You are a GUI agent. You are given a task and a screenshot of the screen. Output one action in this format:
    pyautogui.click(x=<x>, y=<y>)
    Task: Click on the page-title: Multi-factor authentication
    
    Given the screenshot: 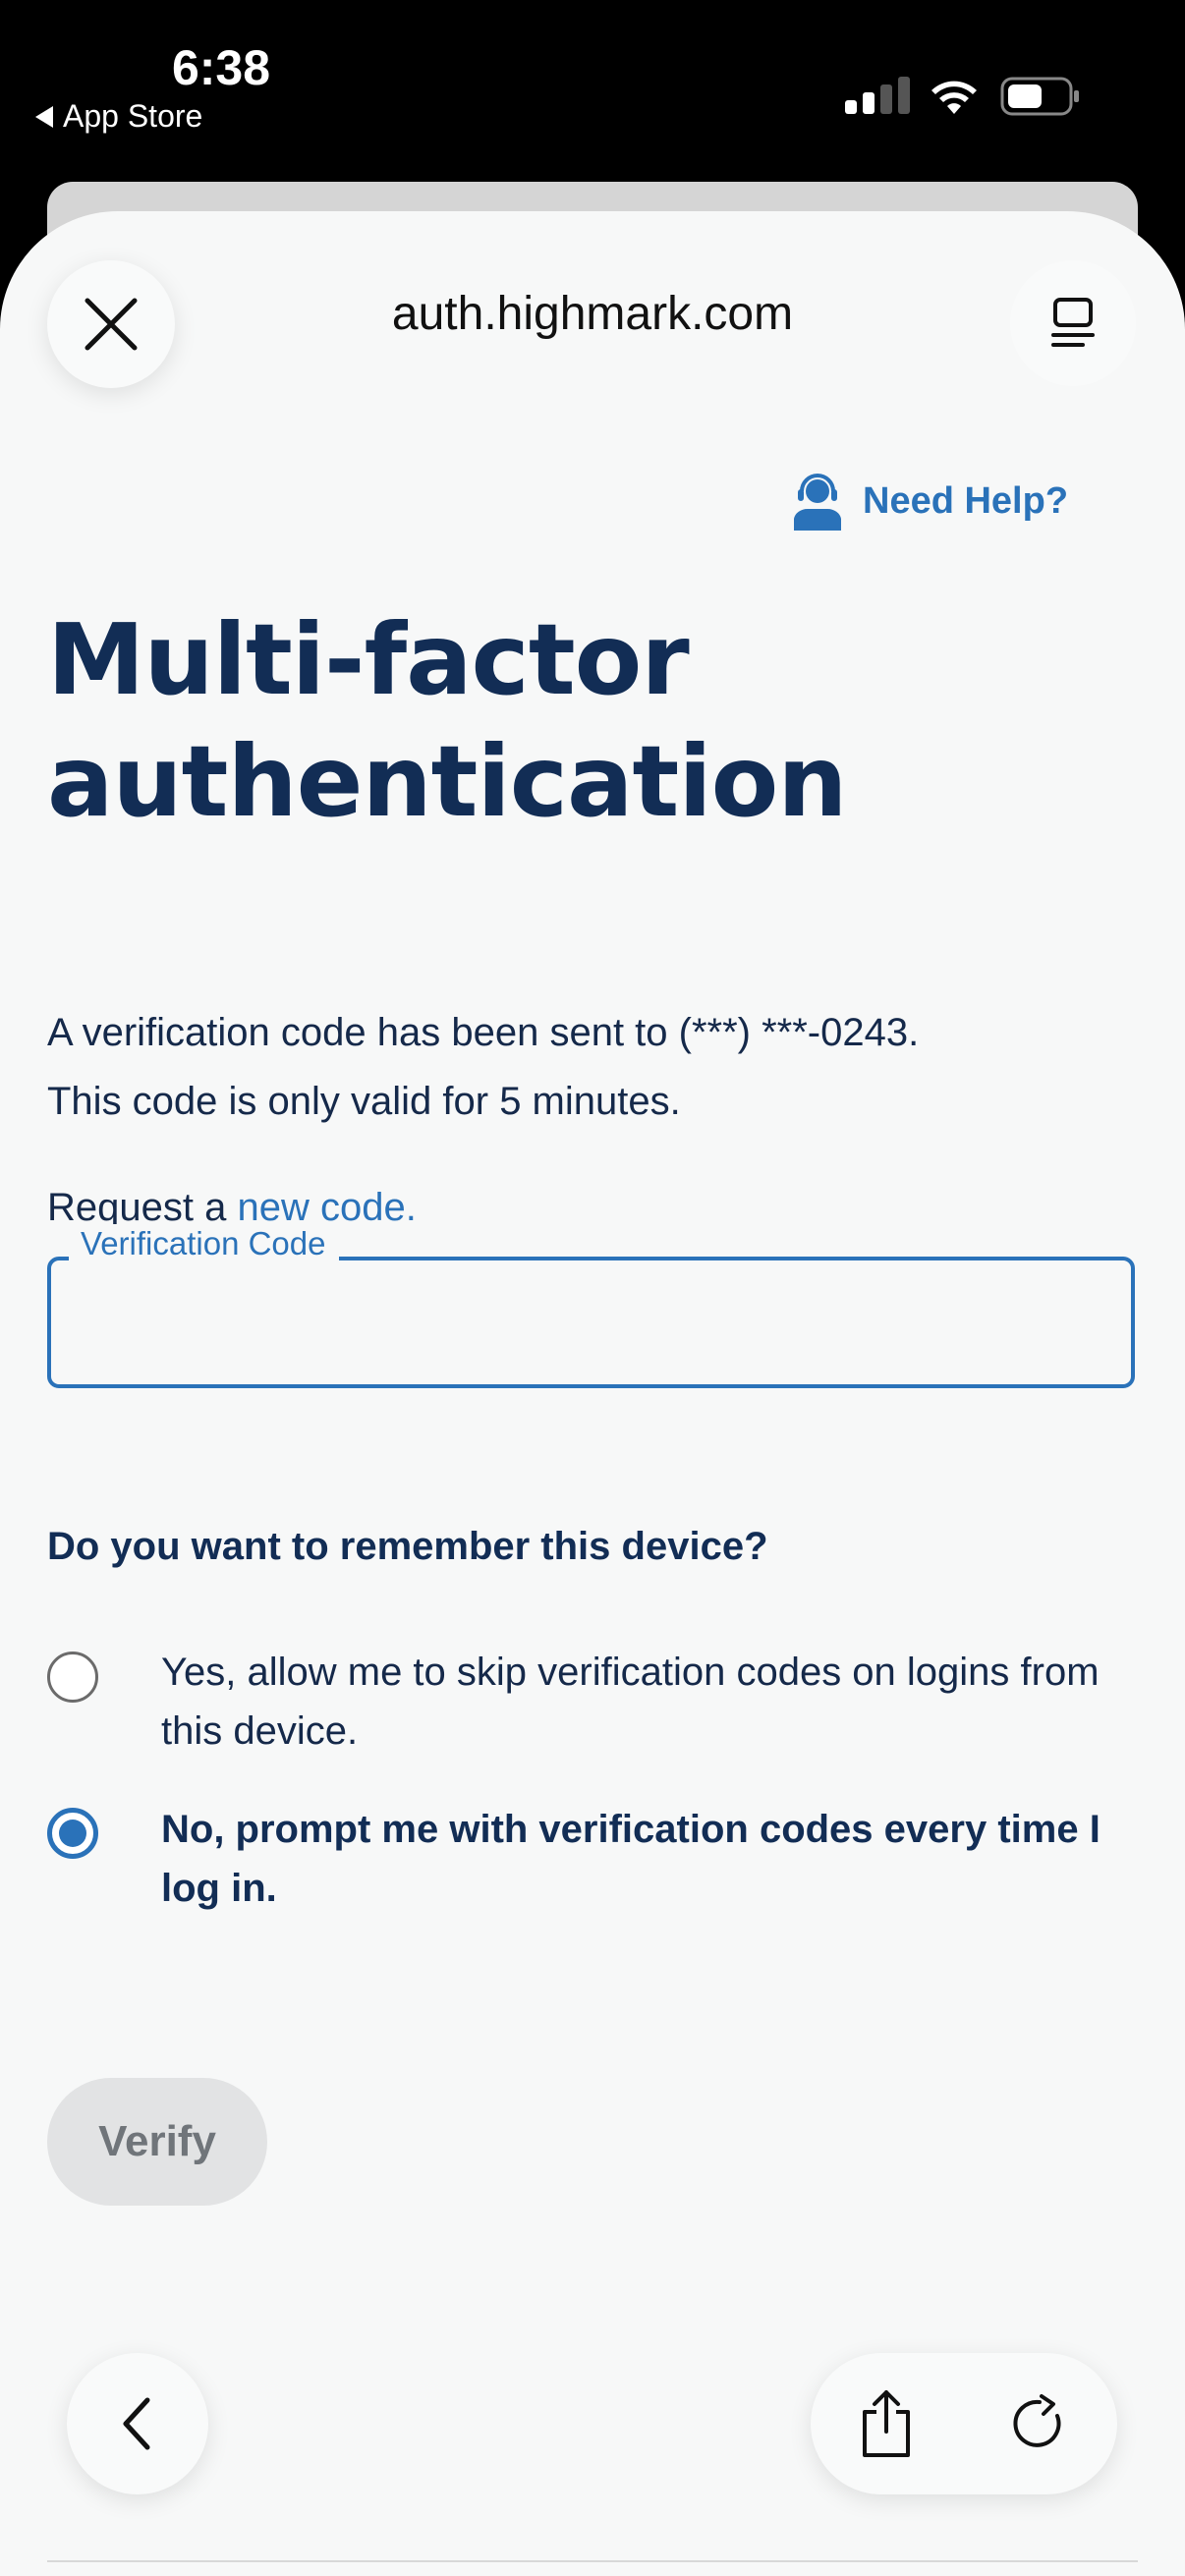 What is the action you would take?
    pyautogui.click(x=588, y=721)
    